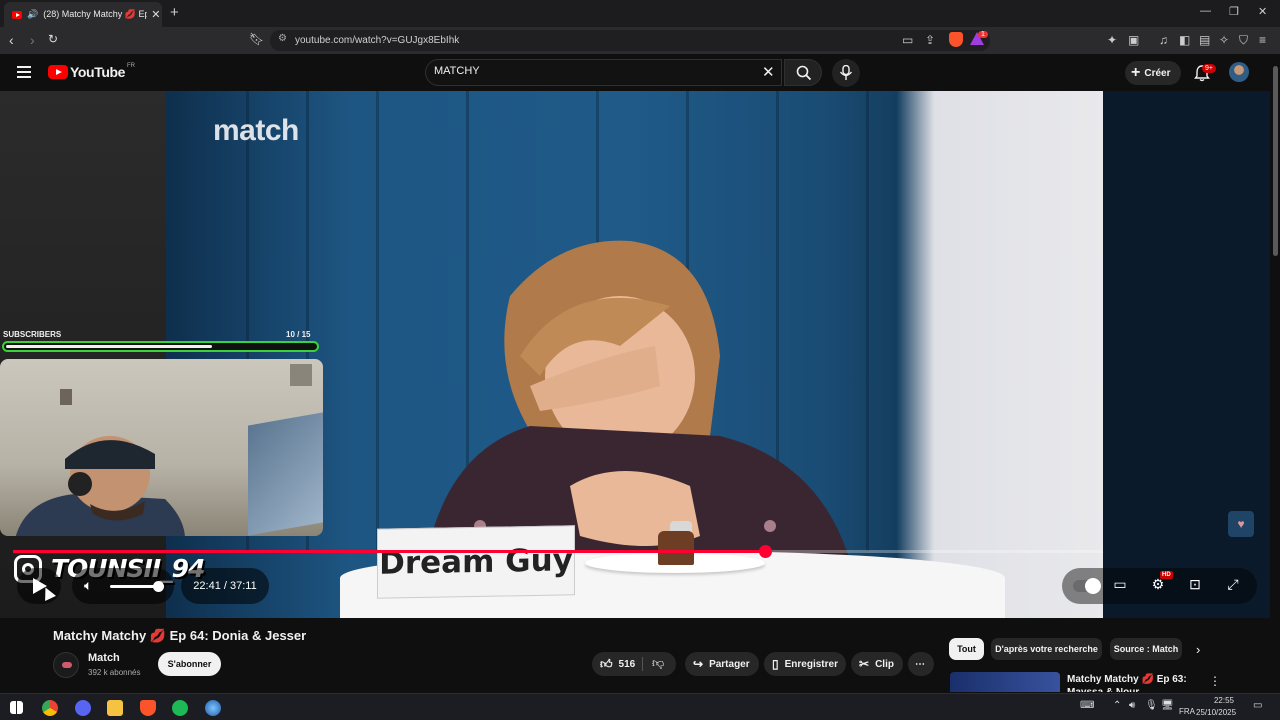 This screenshot has height=720, width=1280. Describe the element at coordinates (1239, 72) in the screenshot. I see `account-avatar` at that location.